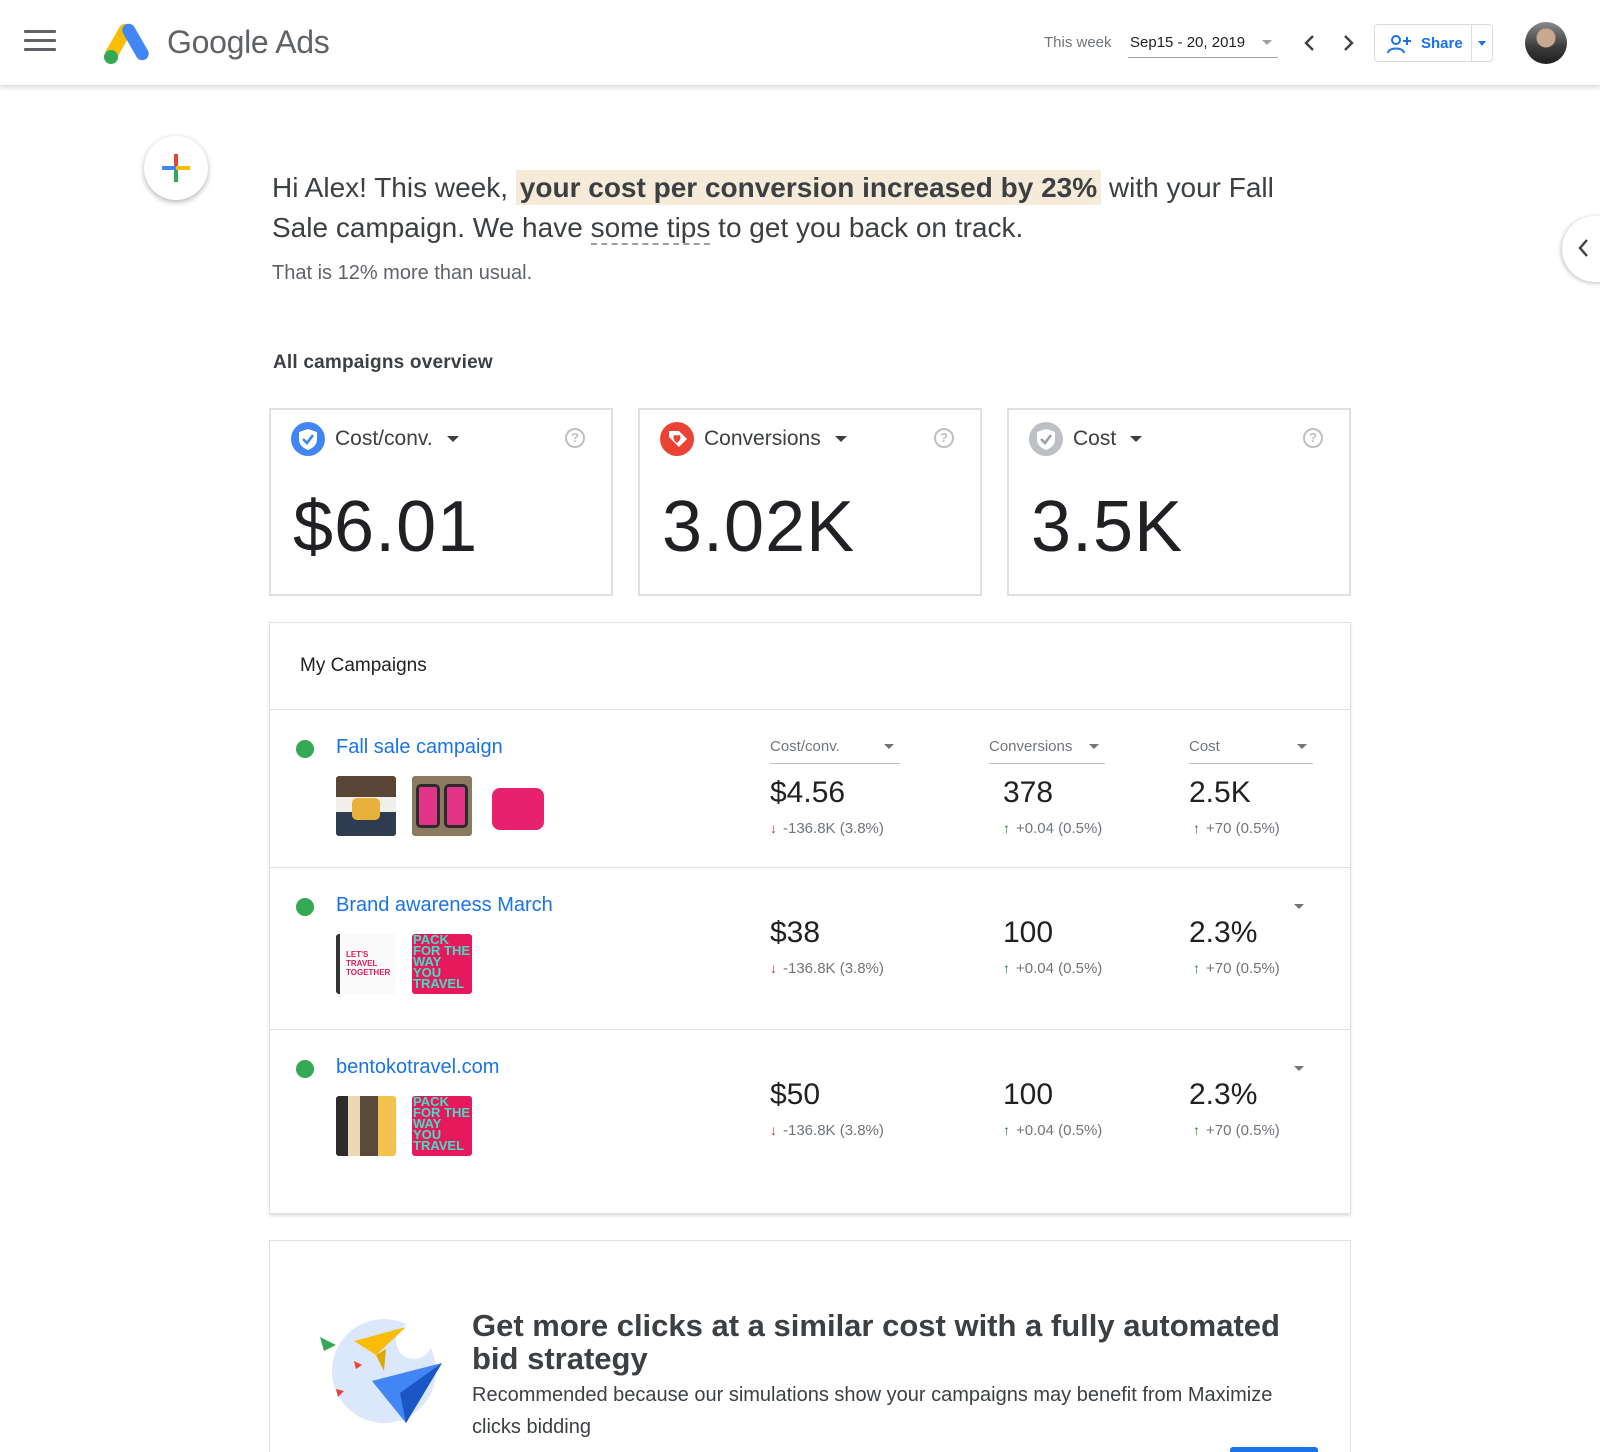  What do you see at coordinates (518, 806) in the screenshot?
I see `ad-thumbnail-pink-bag` at bounding box center [518, 806].